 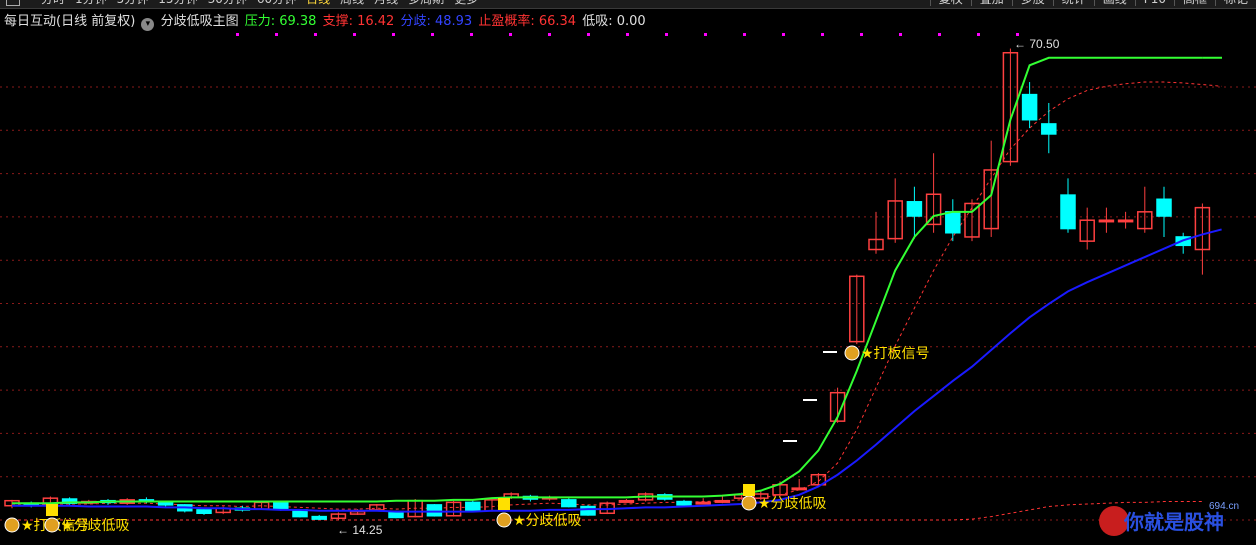 What do you see at coordinates (895, 353) in the screenshot?
I see `signal-label: ★打板信号` at bounding box center [895, 353].